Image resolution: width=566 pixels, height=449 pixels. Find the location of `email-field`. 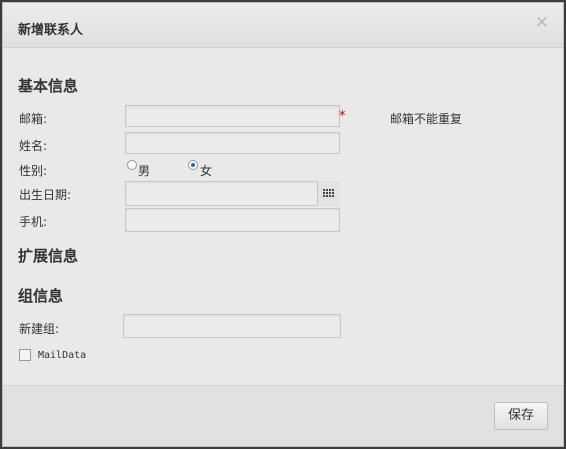

email-field is located at coordinates (232, 116).